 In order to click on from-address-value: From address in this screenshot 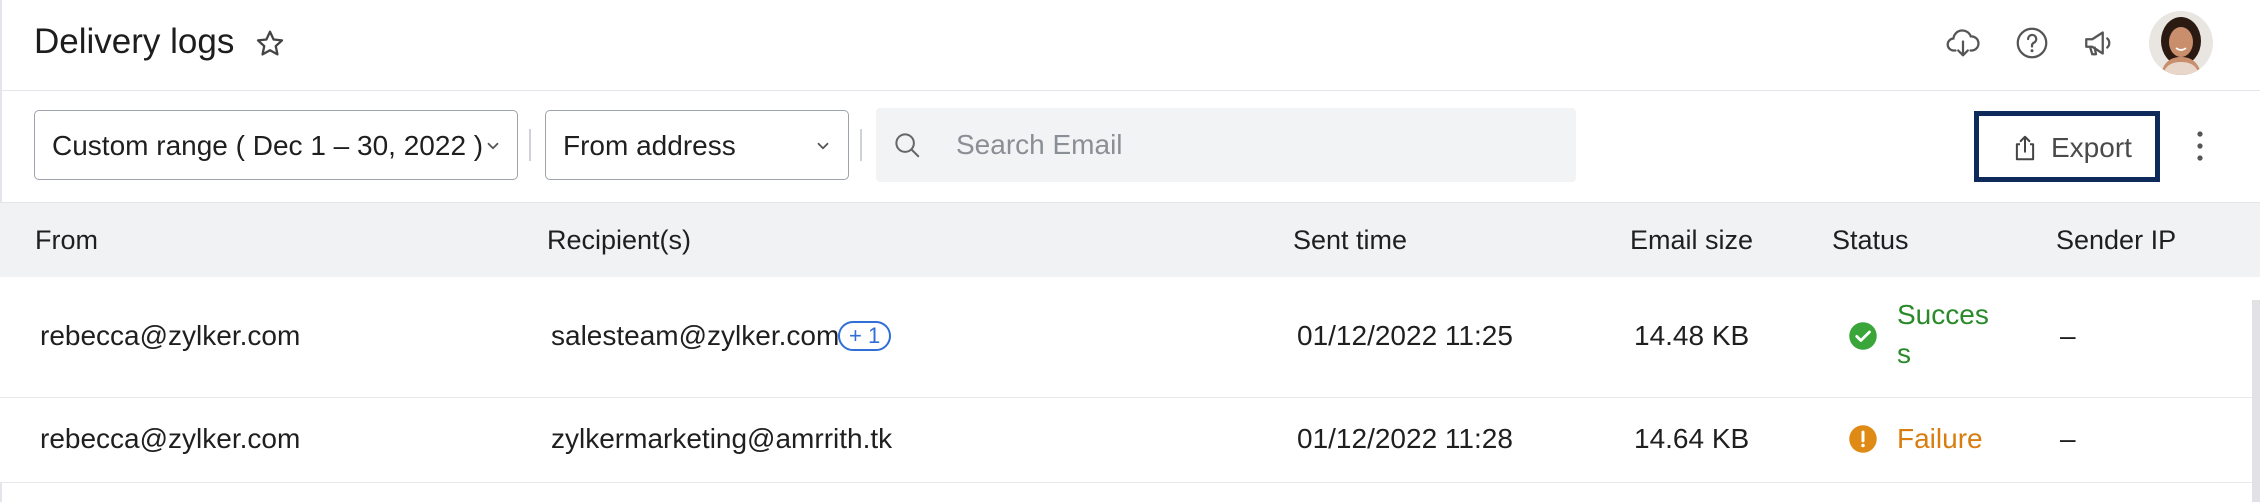, I will do `click(649, 145)`.